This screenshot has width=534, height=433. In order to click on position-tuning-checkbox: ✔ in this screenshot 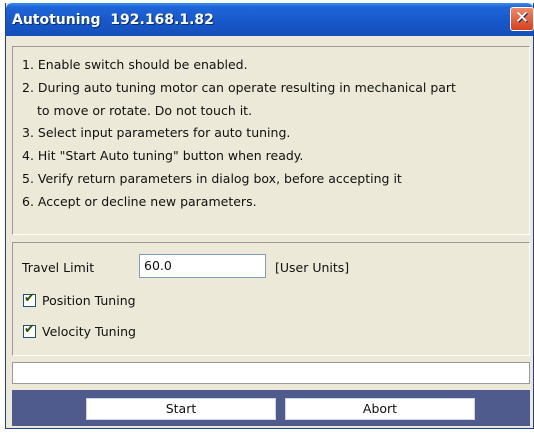, I will do `click(29, 299)`.